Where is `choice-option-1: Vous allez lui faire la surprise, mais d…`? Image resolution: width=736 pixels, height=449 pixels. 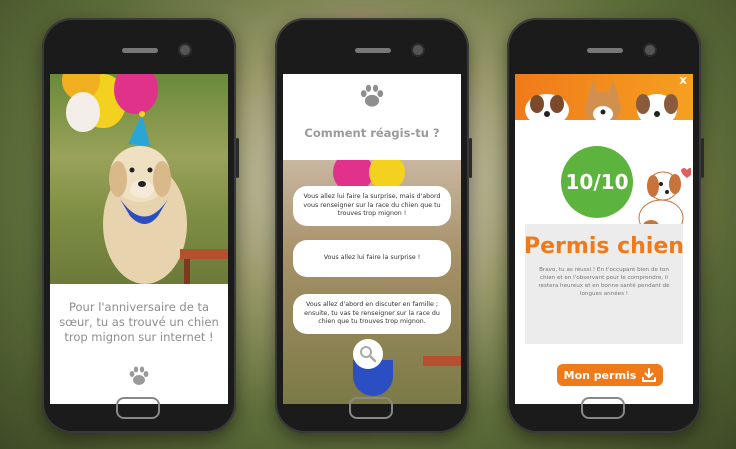 choice-option-1: Vous allez lui faire la surprise, mais d… is located at coordinates (372, 206).